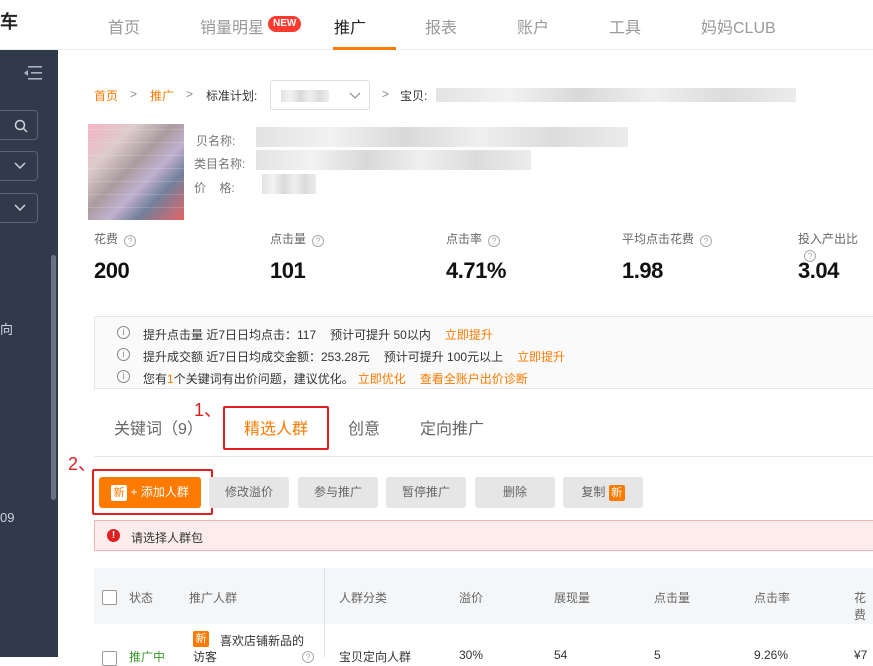  I want to click on row-impressions: 54, so click(561, 655).